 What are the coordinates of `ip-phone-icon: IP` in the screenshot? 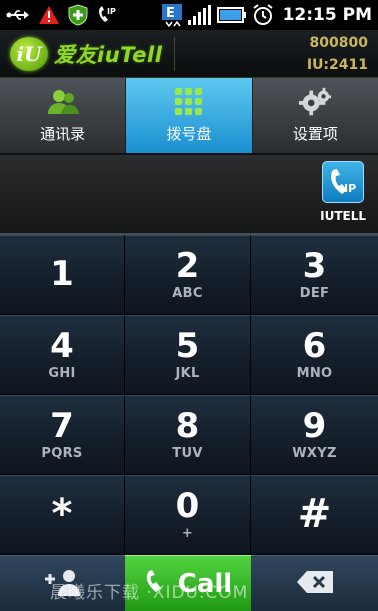 It's located at (107, 15).